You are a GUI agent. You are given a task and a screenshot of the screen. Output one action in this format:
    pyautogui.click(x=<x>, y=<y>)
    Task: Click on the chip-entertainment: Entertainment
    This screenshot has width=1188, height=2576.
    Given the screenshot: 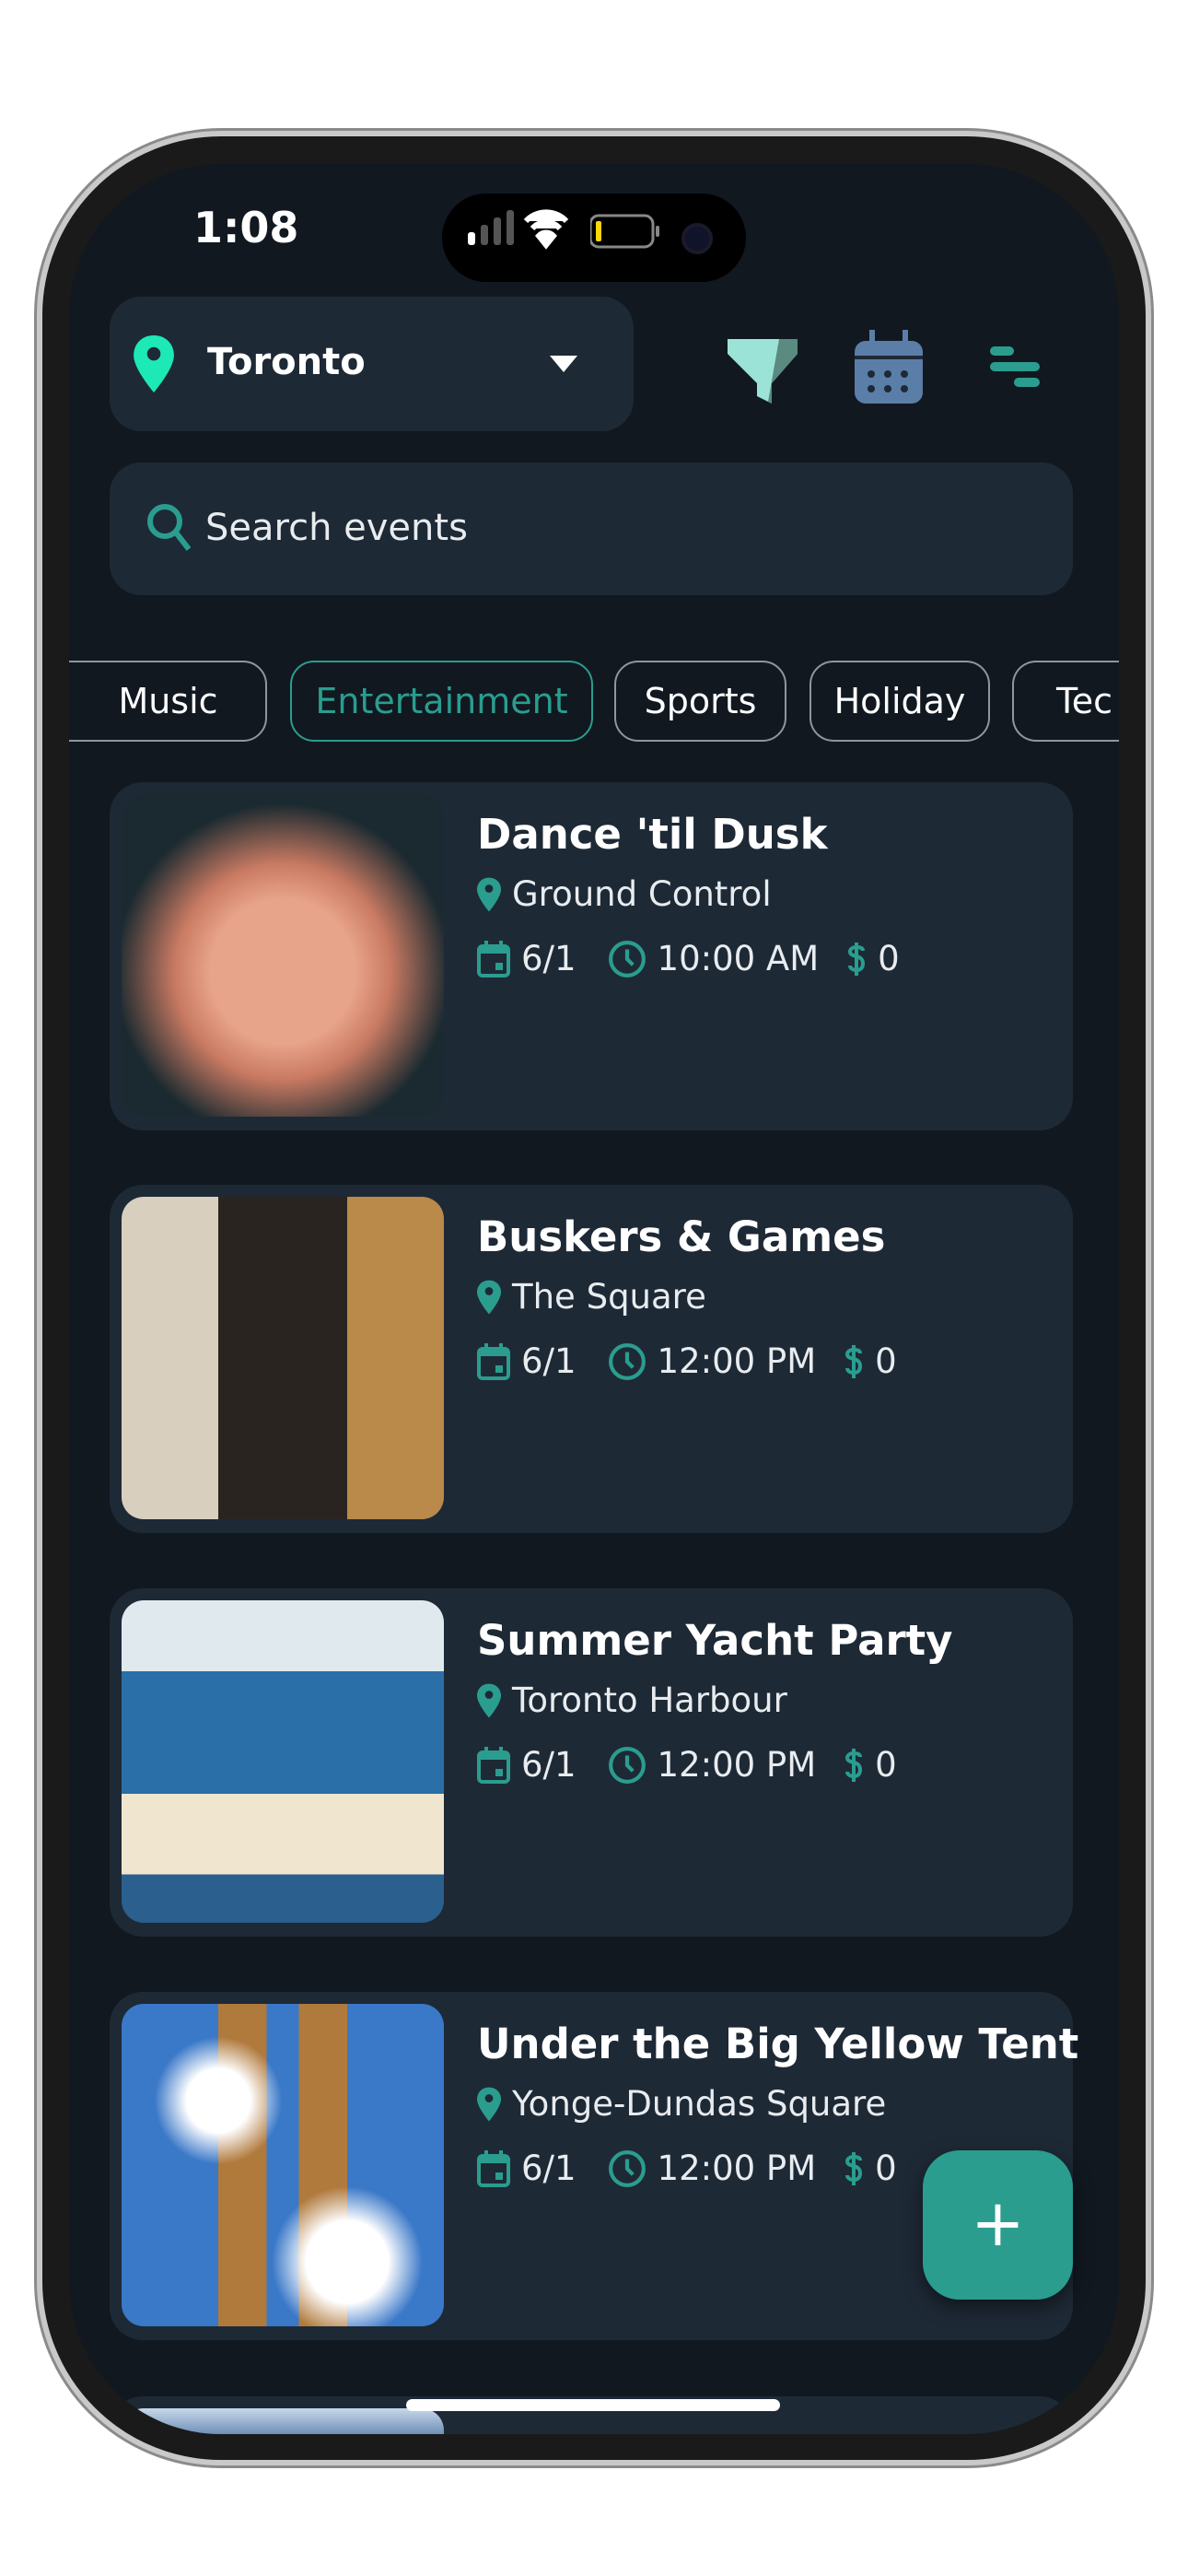 What is the action you would take?
    pyautogui.click(x=441, y=701)
    